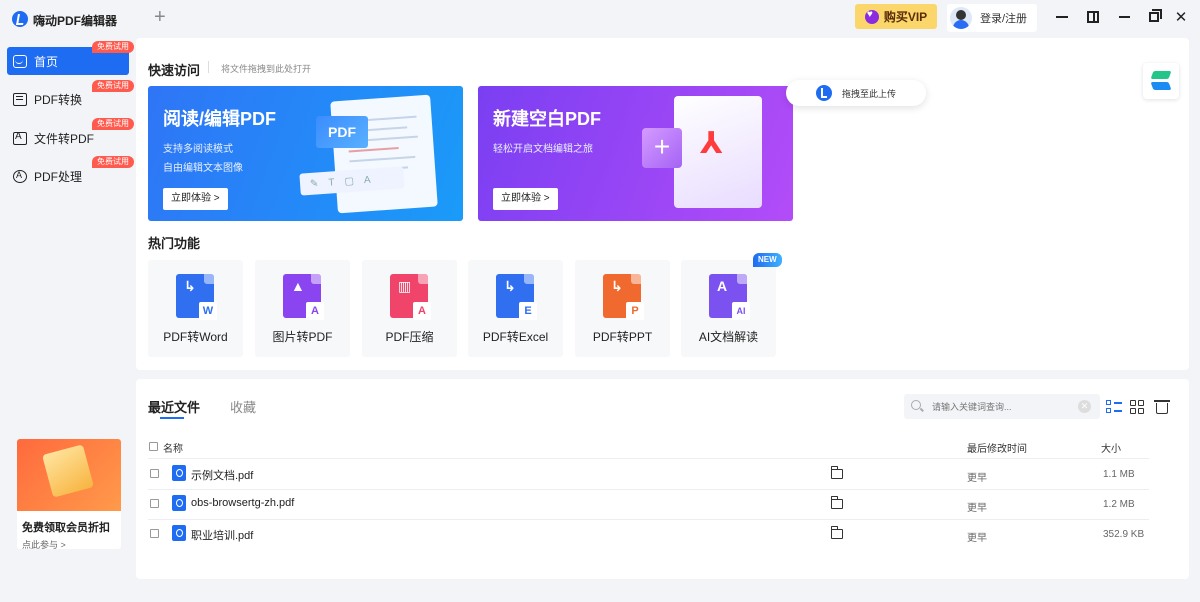  What do you see at coordinates (662, 148) in the screenshot?
I see `plus-icon: +` at bounding box center [662, 148].